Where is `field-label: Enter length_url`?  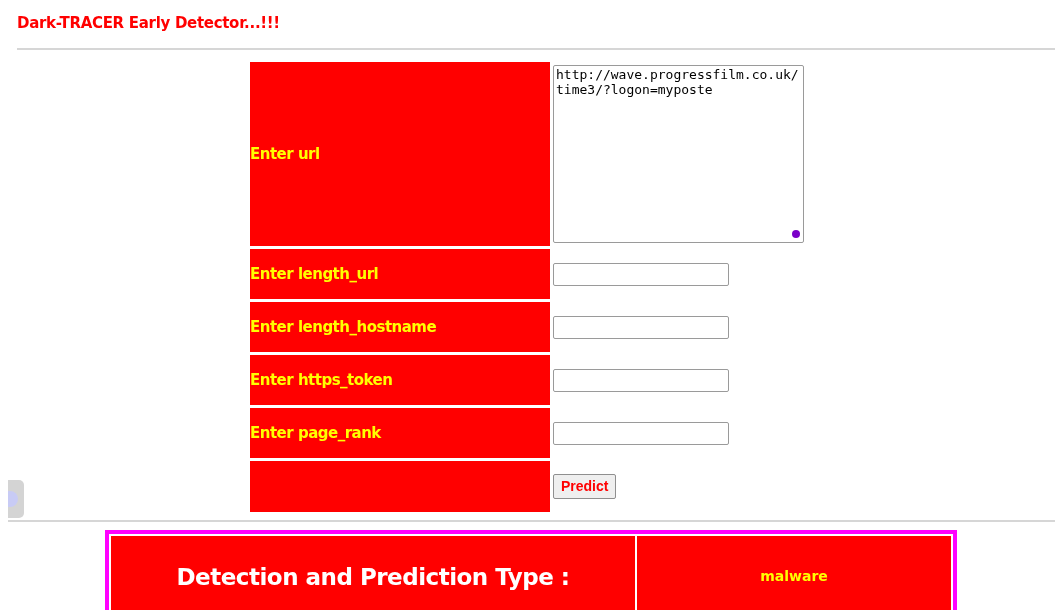
field-label: Enter length_url is located at coordinates (400, 274).